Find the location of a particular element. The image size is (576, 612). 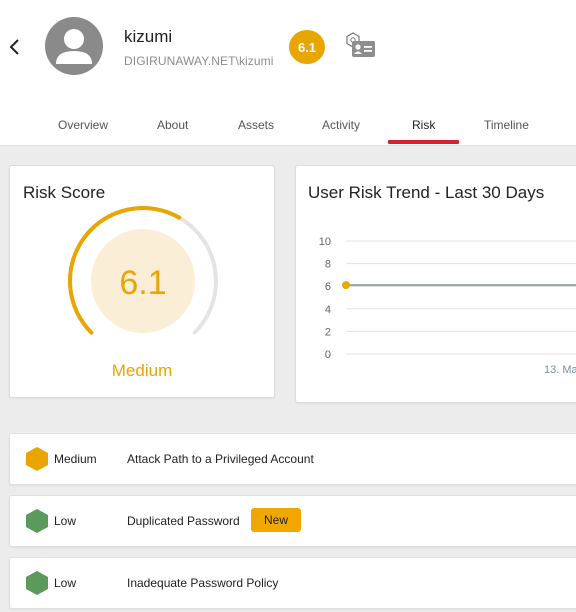

y-tick-label: 6 is located at coordinates (328, 287).